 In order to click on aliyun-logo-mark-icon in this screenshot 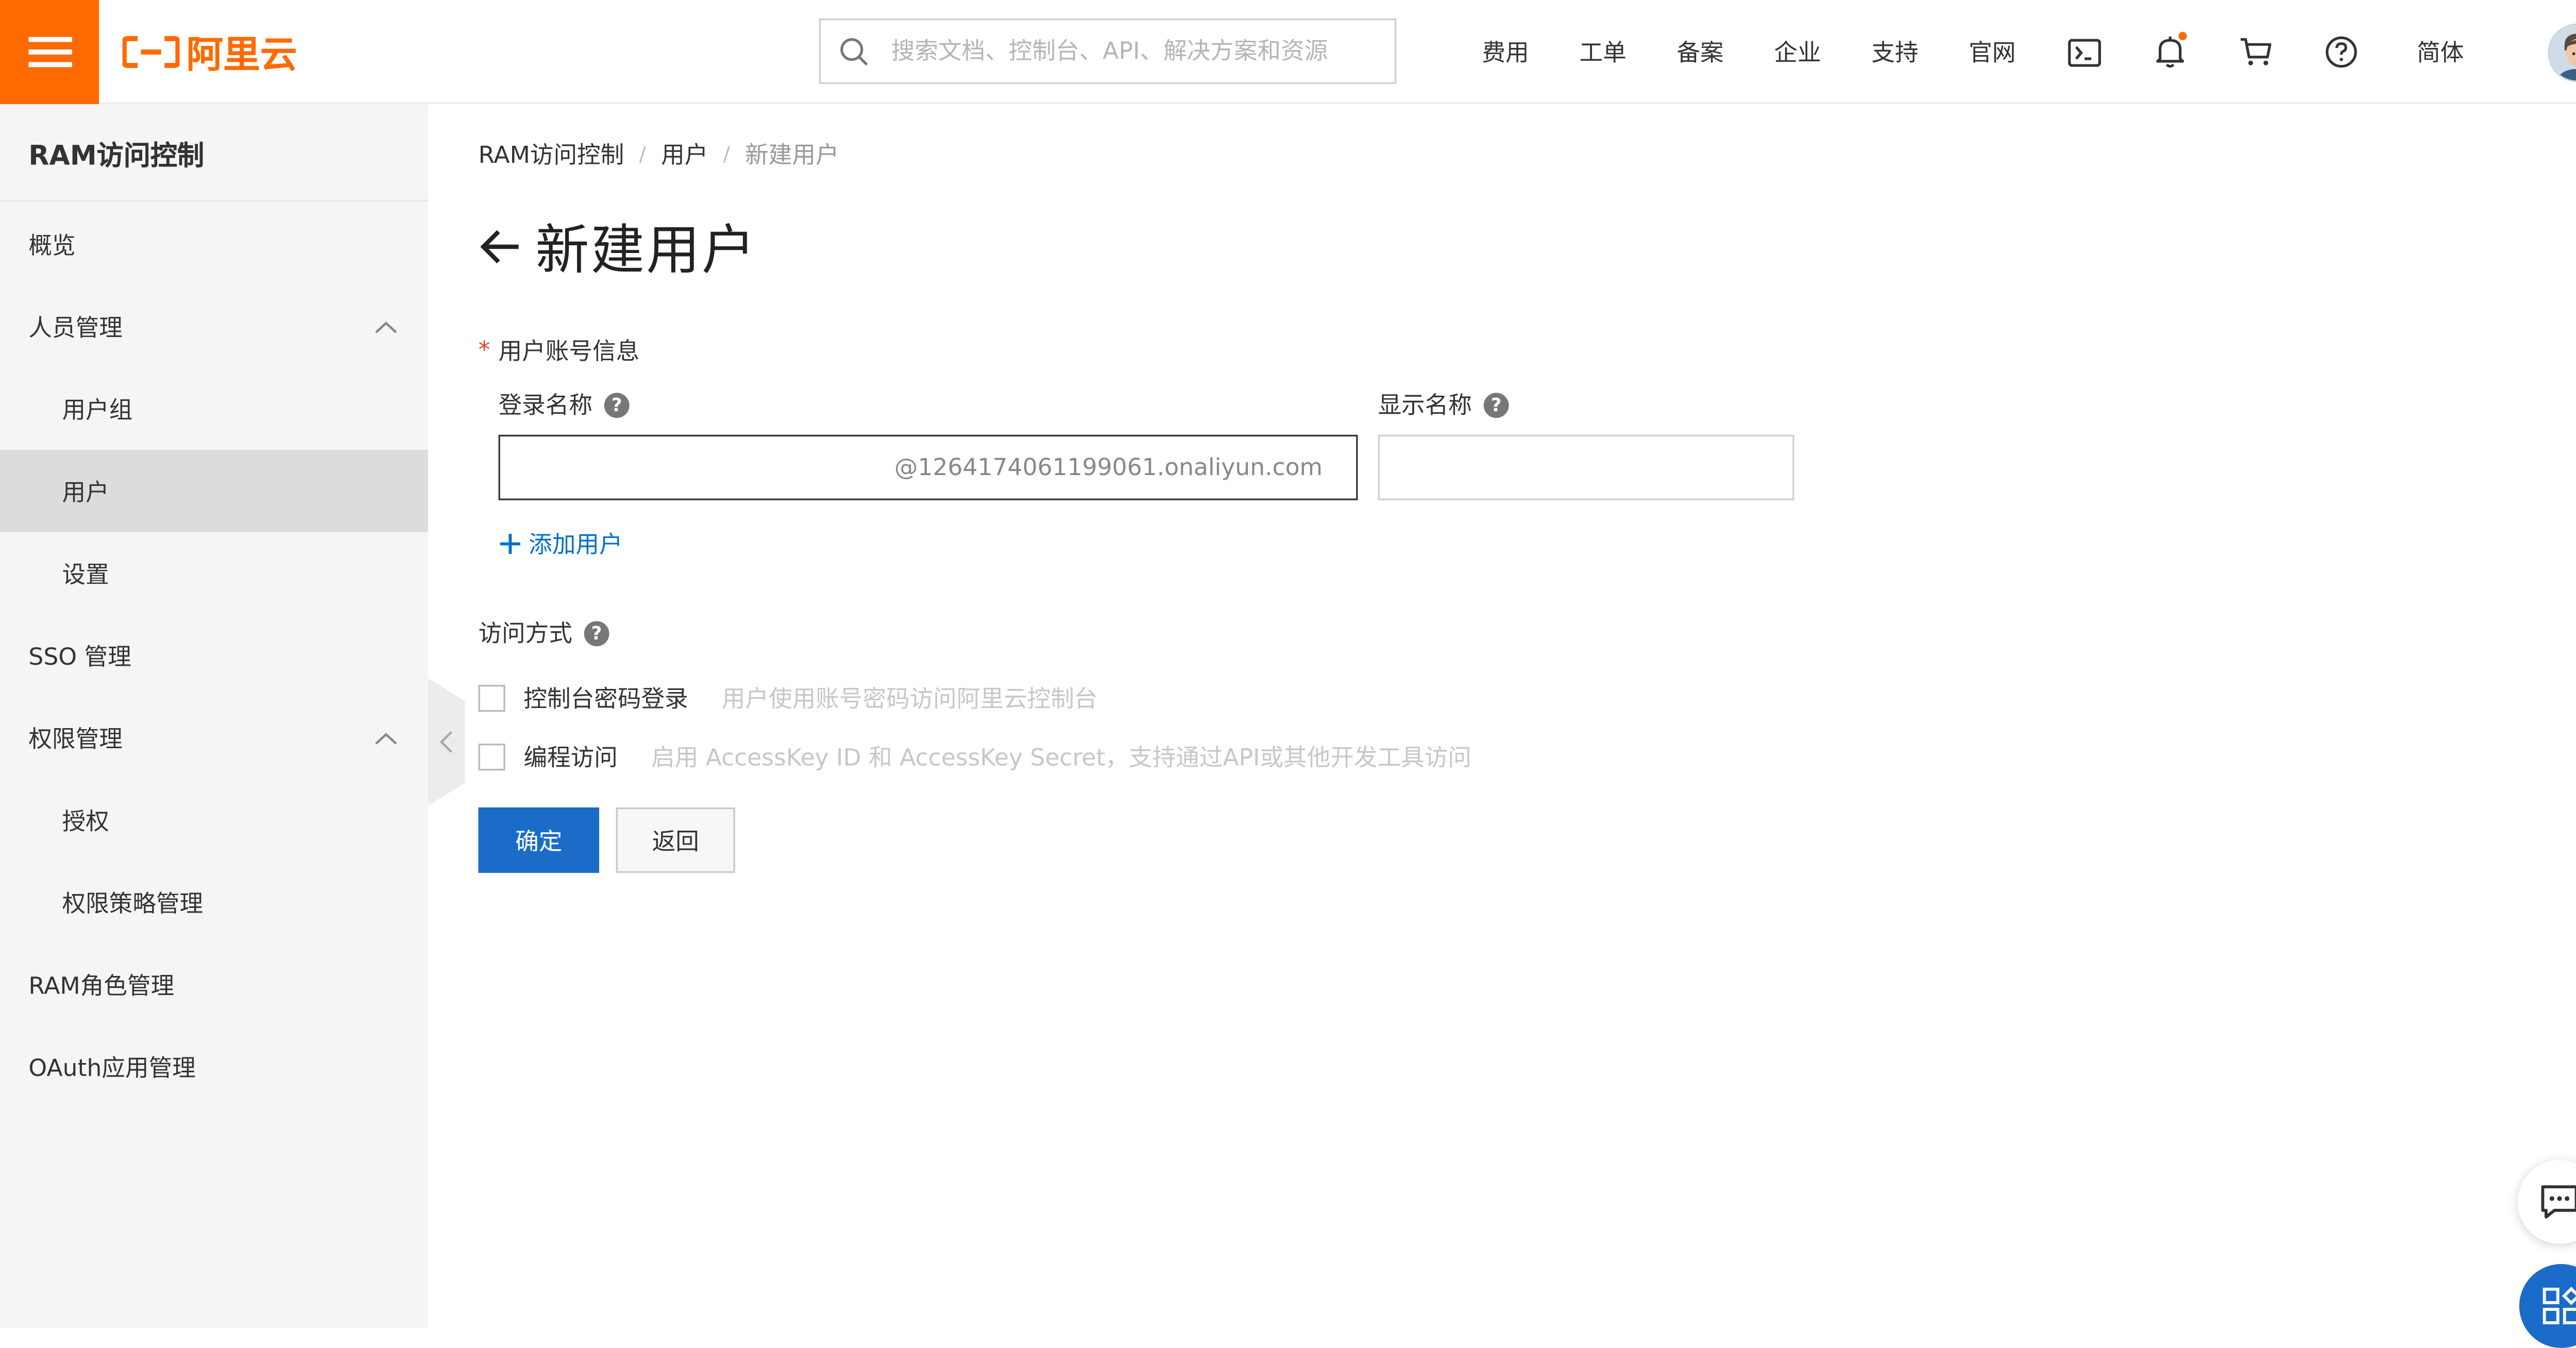, I will do `click(151, 52)`.